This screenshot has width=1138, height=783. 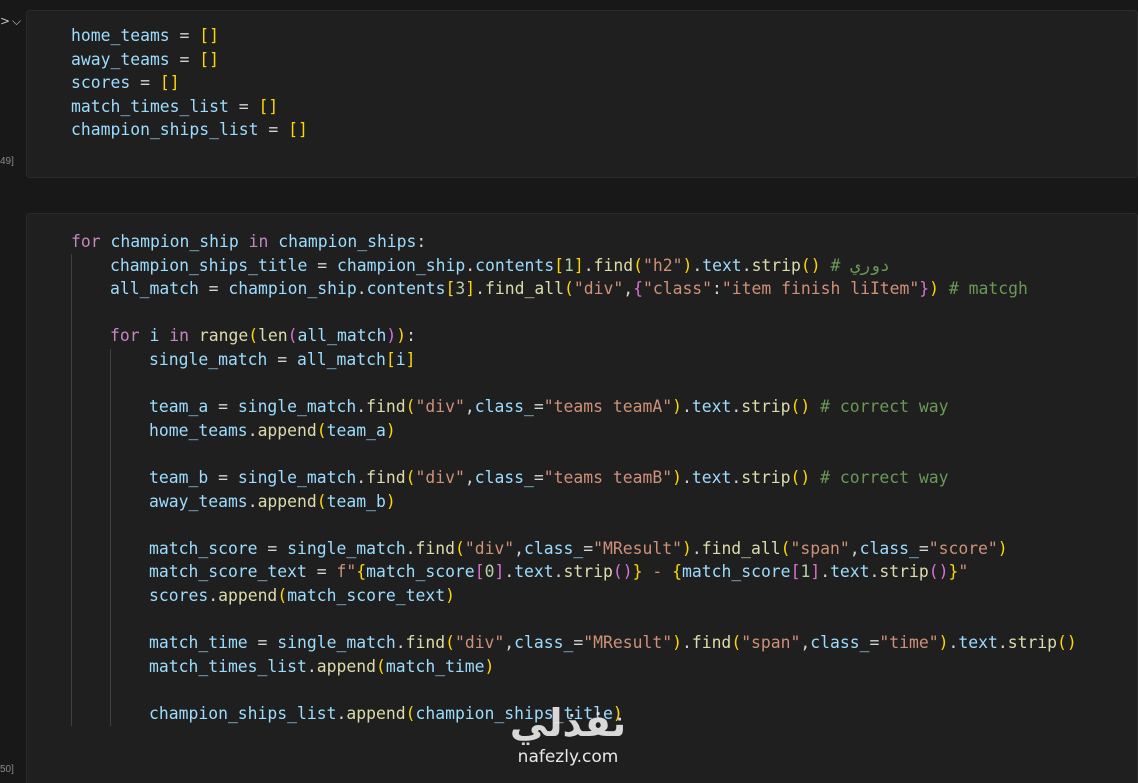 What do you see at coordinates (154, 336) in the screenshot?
I see `token-variable: i` at bounding box center [154, 336].